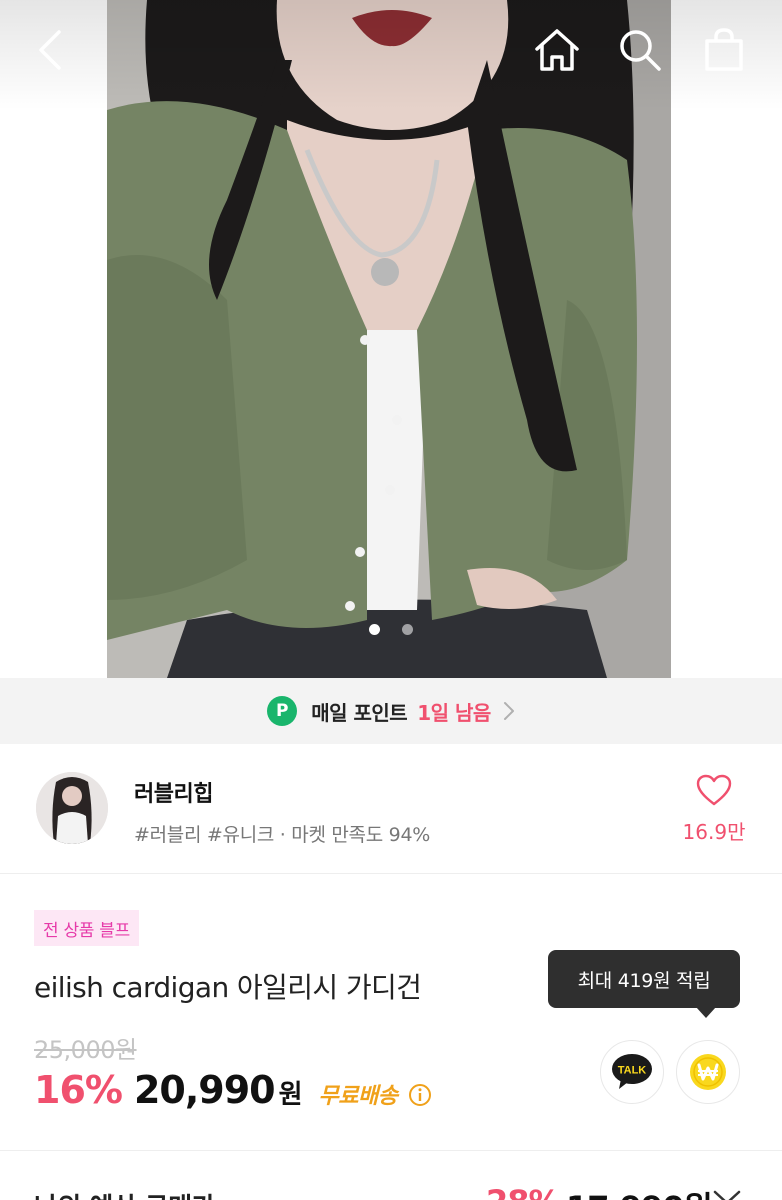 The width and height of the screenshot is (782, 1200). I want to click on shopping-bag-icon, so click(724, 49).